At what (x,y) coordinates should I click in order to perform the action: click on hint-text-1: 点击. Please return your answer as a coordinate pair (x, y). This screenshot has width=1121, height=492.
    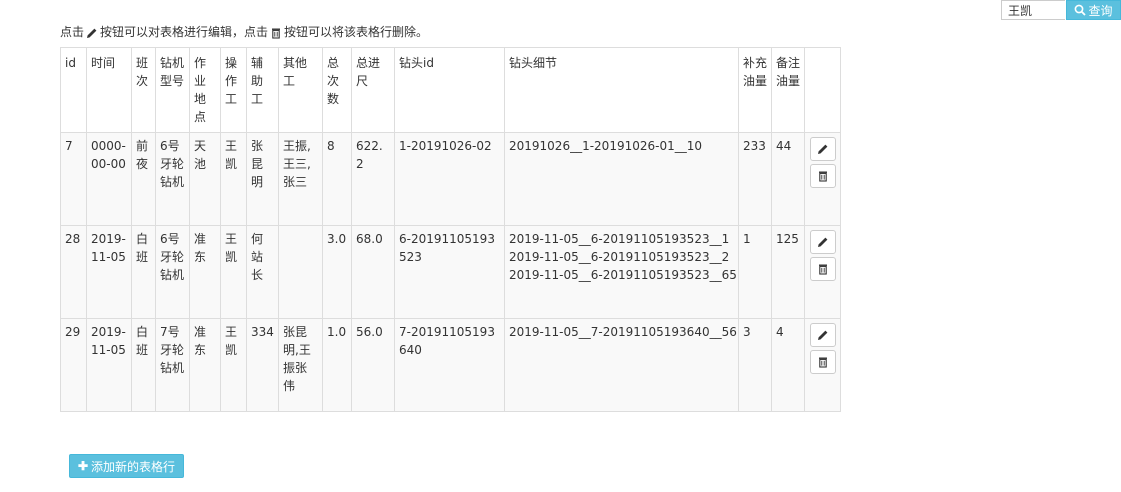
    Looking at the image, I should click on (72, 32).